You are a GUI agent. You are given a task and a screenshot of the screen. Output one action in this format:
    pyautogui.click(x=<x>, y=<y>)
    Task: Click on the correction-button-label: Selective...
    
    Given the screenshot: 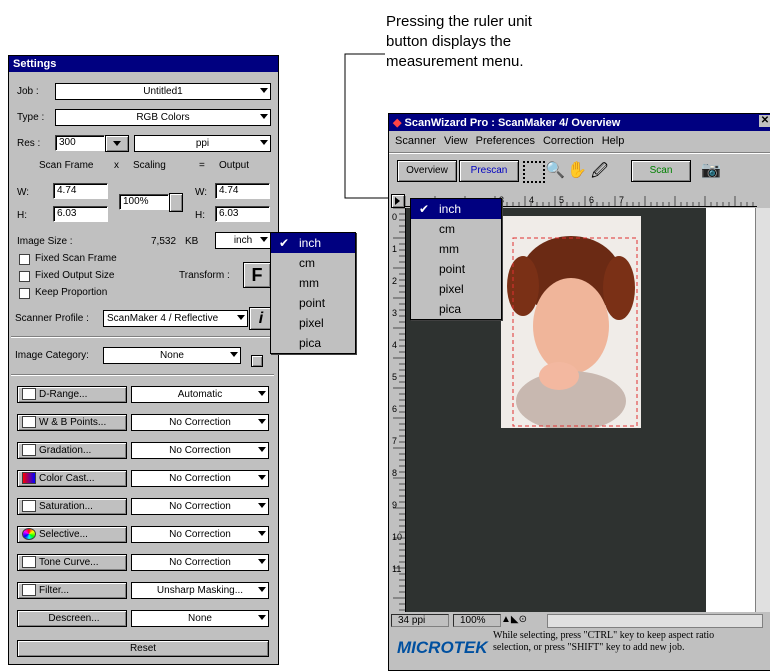 What is the action you would take?
    pyautogui.click(x=63, y=534)
    